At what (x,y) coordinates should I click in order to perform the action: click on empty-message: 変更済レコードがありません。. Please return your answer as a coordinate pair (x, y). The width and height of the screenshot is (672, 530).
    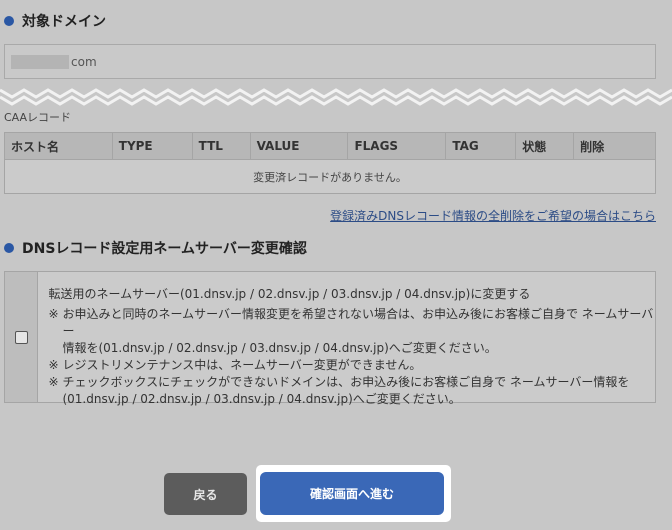
    Looking at the image, I should click on (330, 176).